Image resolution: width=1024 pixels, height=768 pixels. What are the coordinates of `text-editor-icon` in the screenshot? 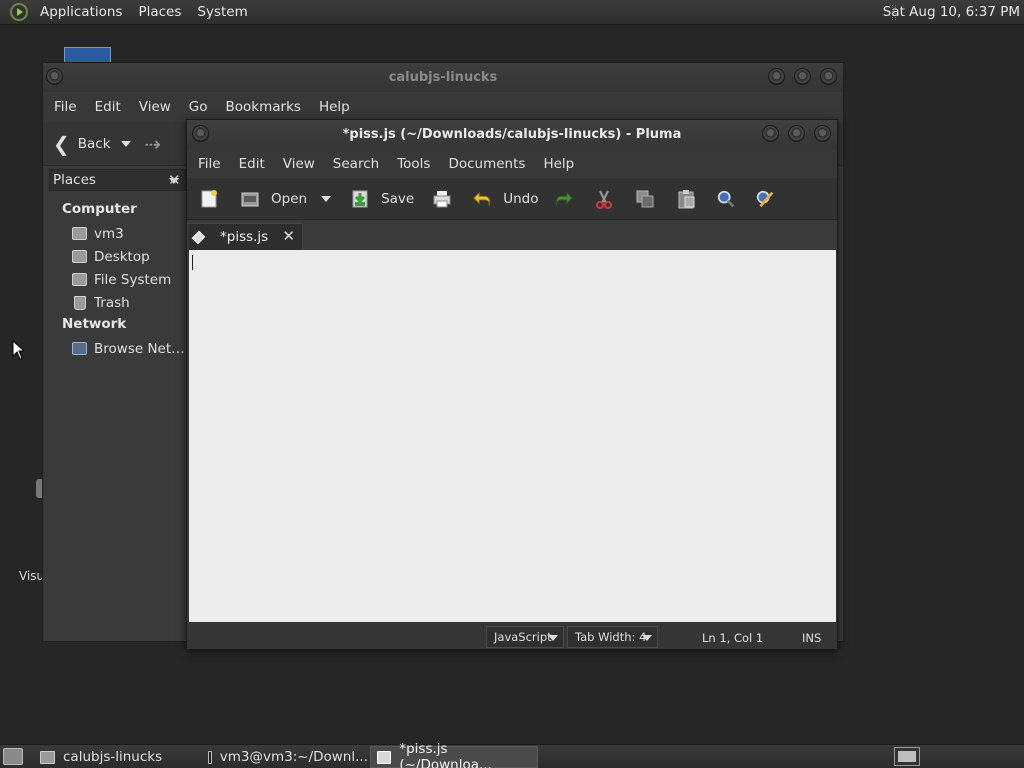 It's located at (384, 757).